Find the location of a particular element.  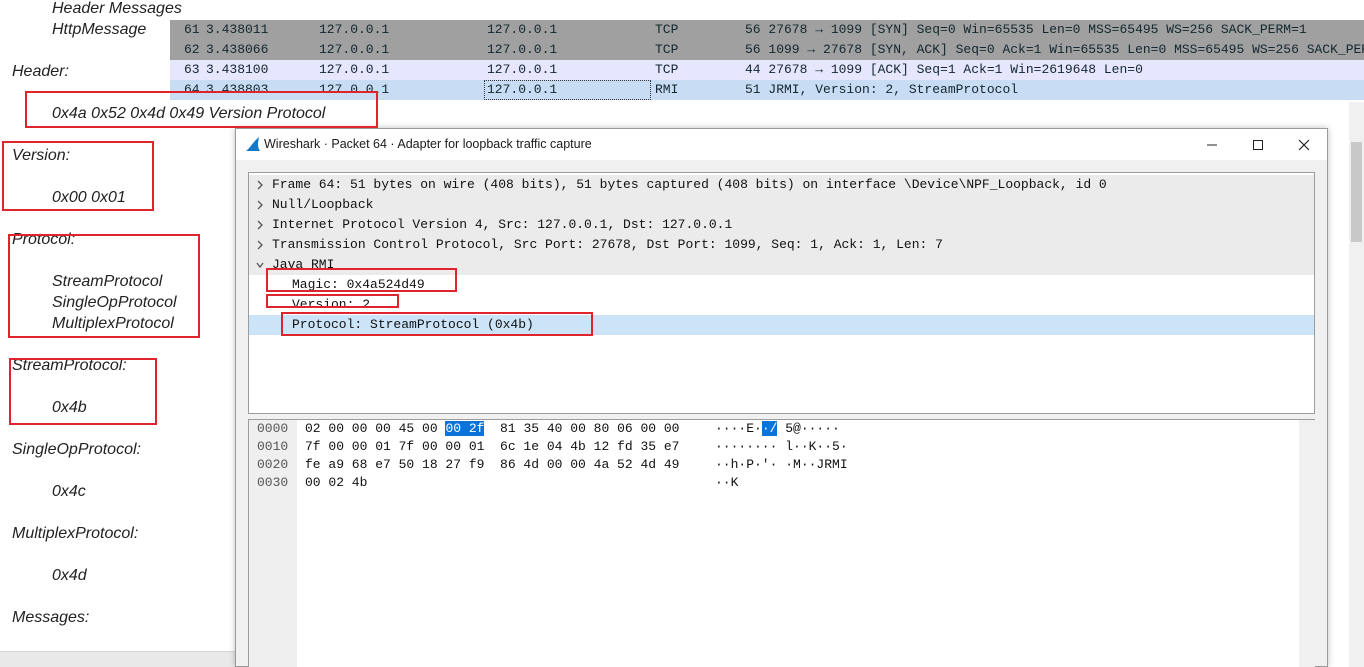

tree-item-version: Version: 2 is located at coordinates (781, 305).